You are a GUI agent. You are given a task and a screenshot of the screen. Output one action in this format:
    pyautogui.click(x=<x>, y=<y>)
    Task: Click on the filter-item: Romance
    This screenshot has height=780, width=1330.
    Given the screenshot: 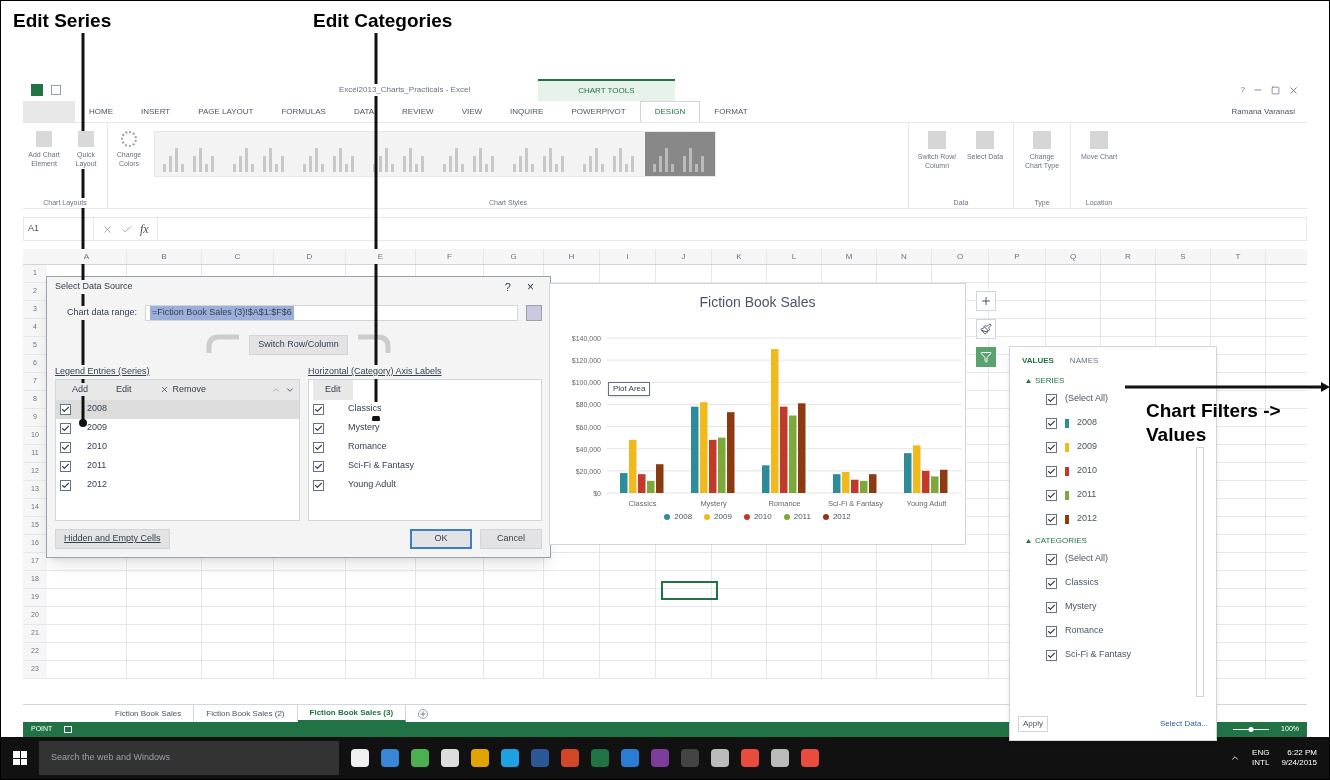 What is the action you would take?
    pyautogui.click(x=1075, y=631)
    